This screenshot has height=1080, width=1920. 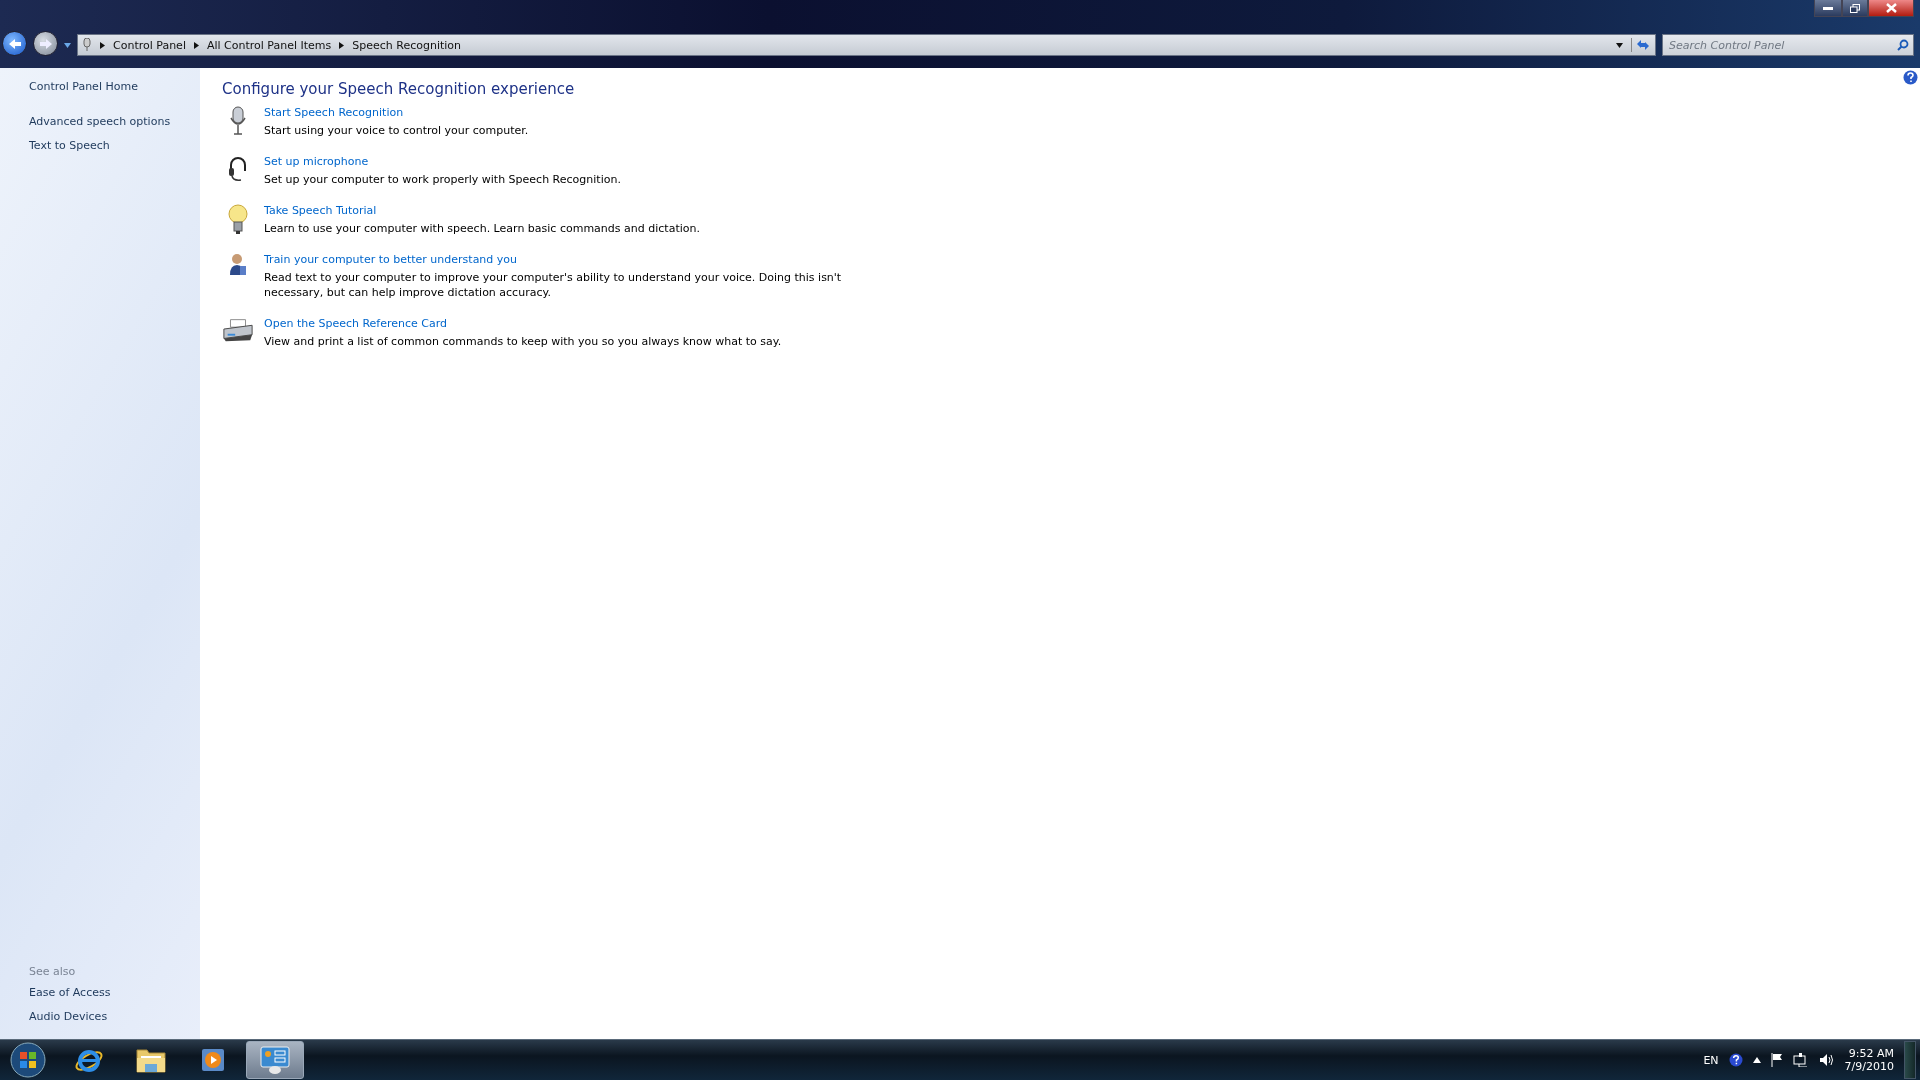 What do you see at coordinates (1756, 1060) in the screenshot?
I see `up-arrow-icon` at bounding box center [1756, 1060].